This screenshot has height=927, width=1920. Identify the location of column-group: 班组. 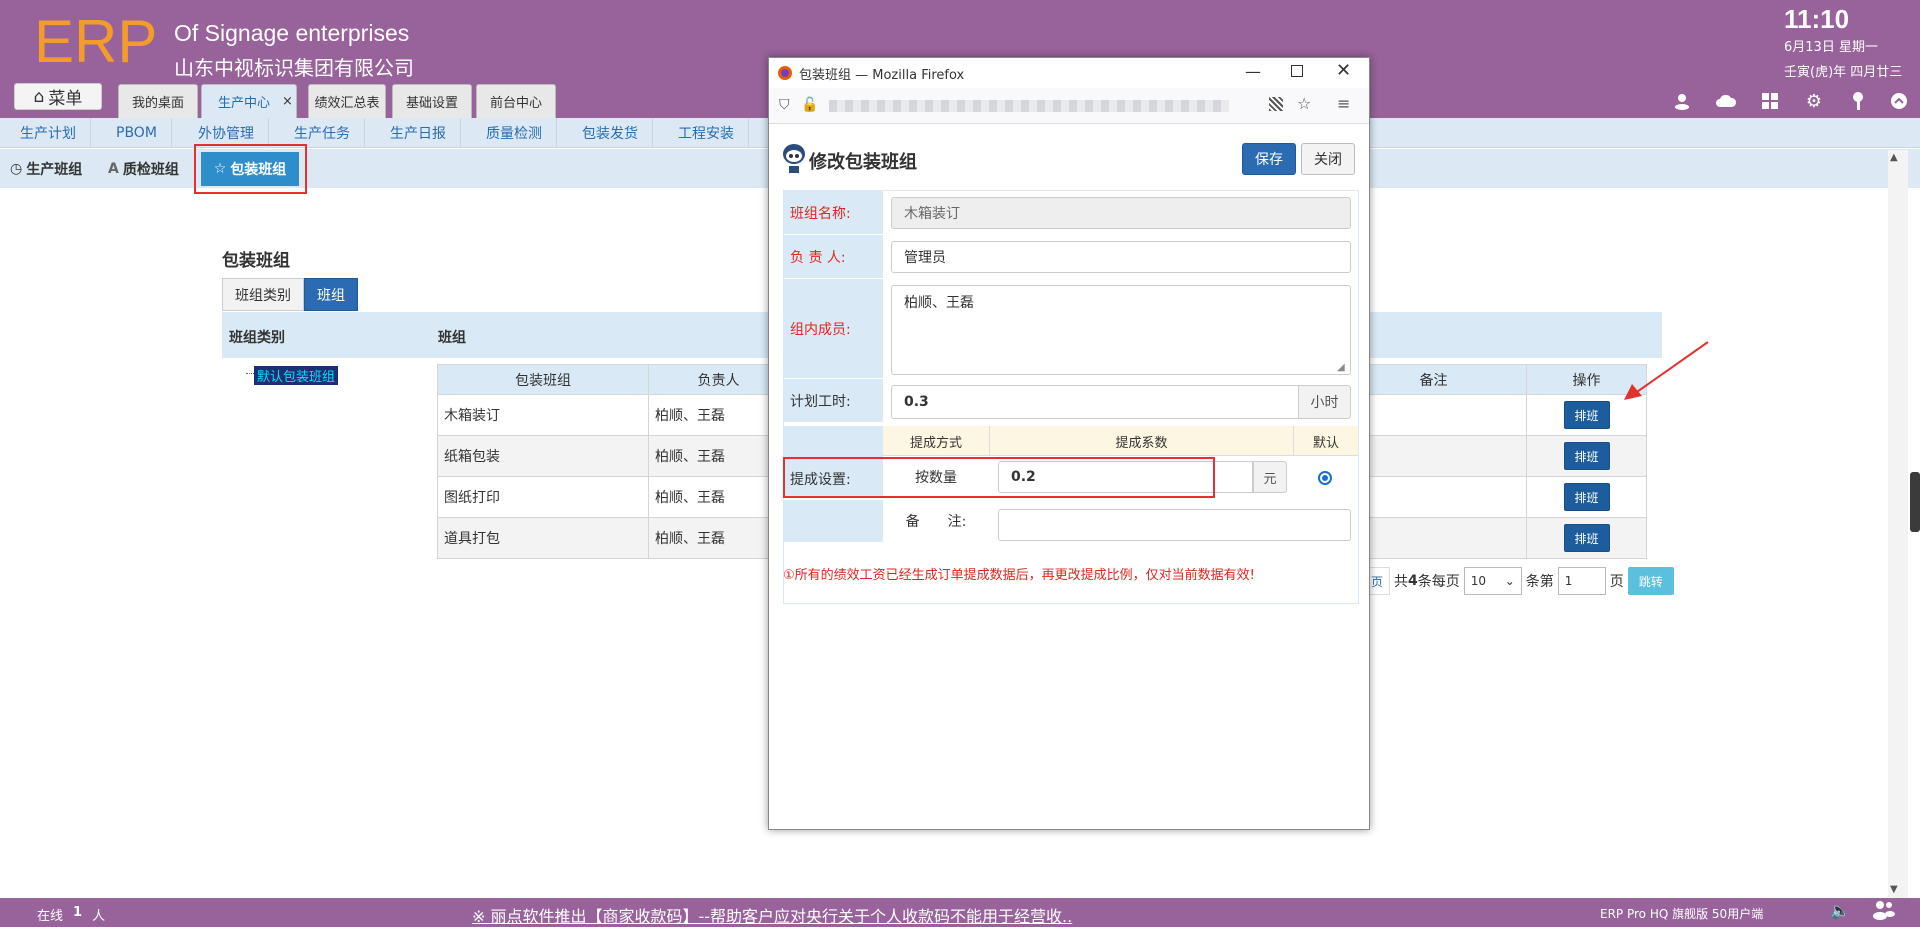
(452, 338).